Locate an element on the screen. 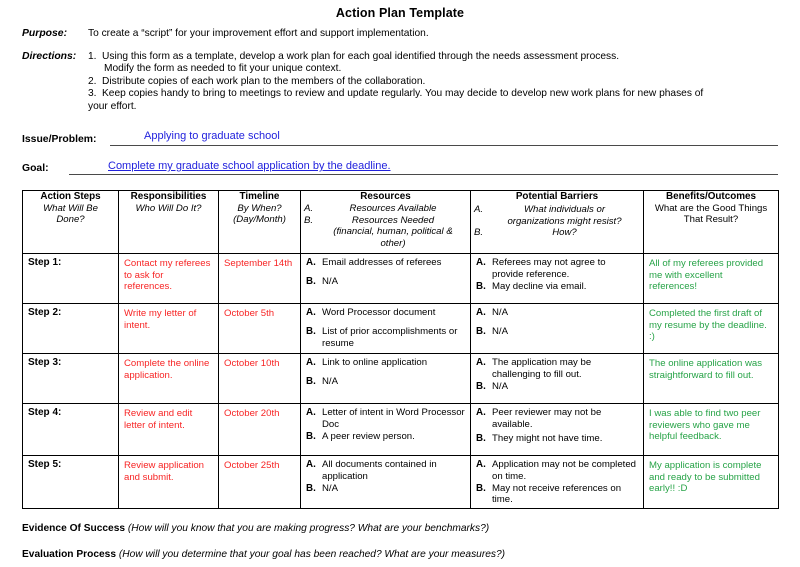 Image resolution: width=800 pixels, height=567 pixels. cell-resources: A. Email addresses of referees B. N/A is located at coordinates (385, 278).